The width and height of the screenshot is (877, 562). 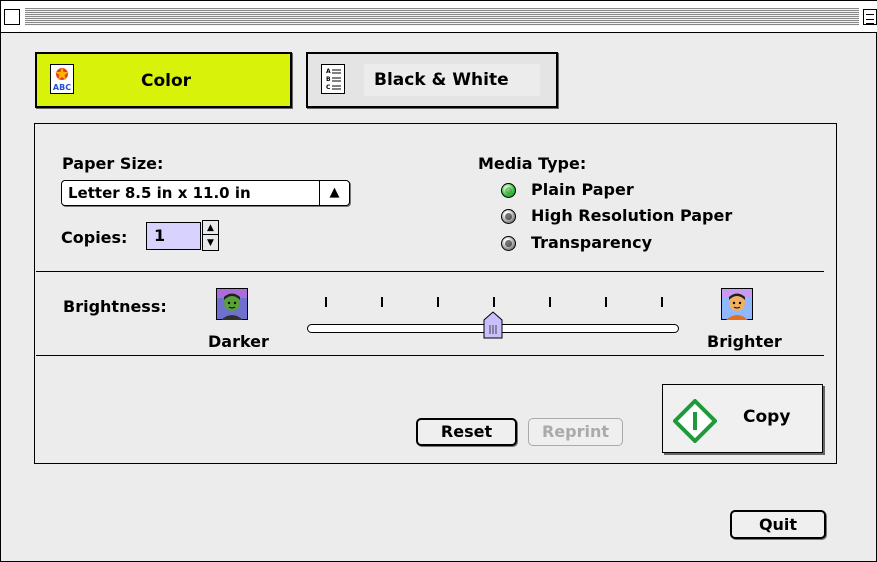 What do you see at coordinates (238, 341) in the screenshot?
I see `darker-label: Darker` at bounding box center [238, 341].